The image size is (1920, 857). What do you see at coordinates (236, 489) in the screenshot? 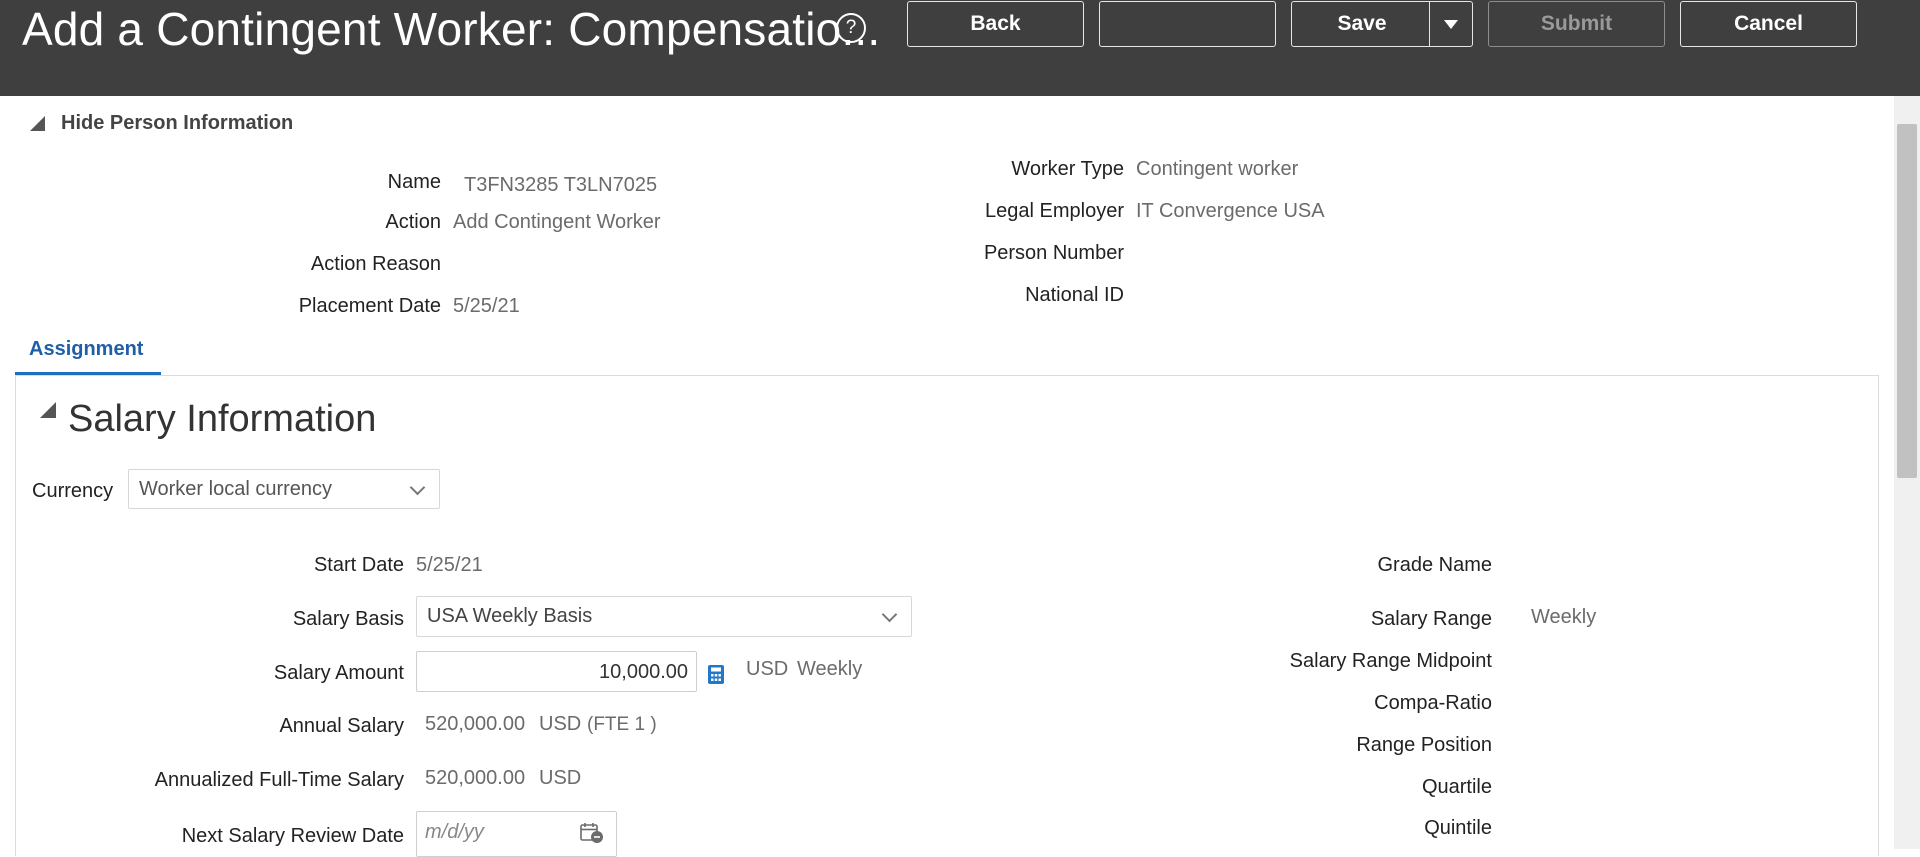
I see `currency-select-value: Worker local currency` at bounding box center [236, 489].